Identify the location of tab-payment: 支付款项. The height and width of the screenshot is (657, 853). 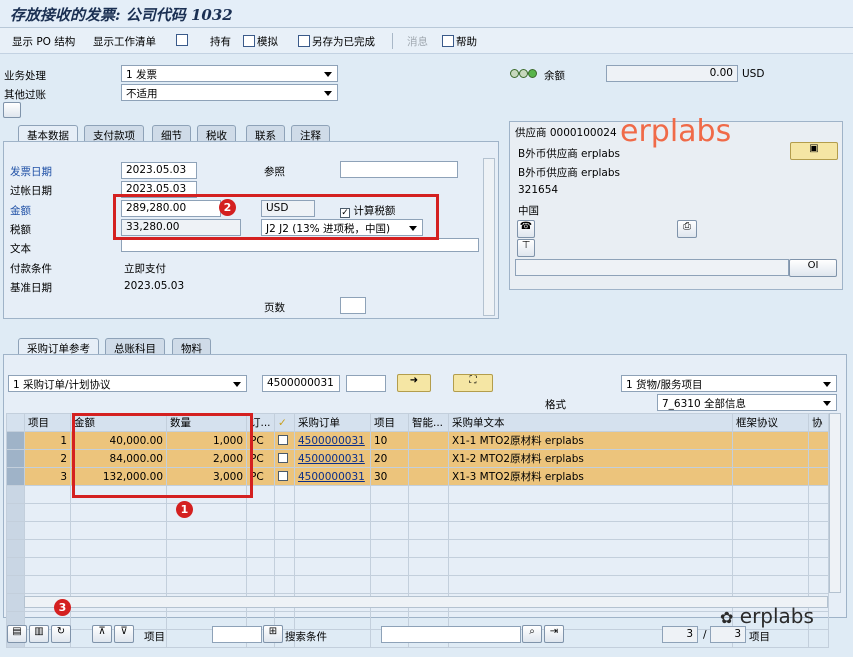
(114, 133).